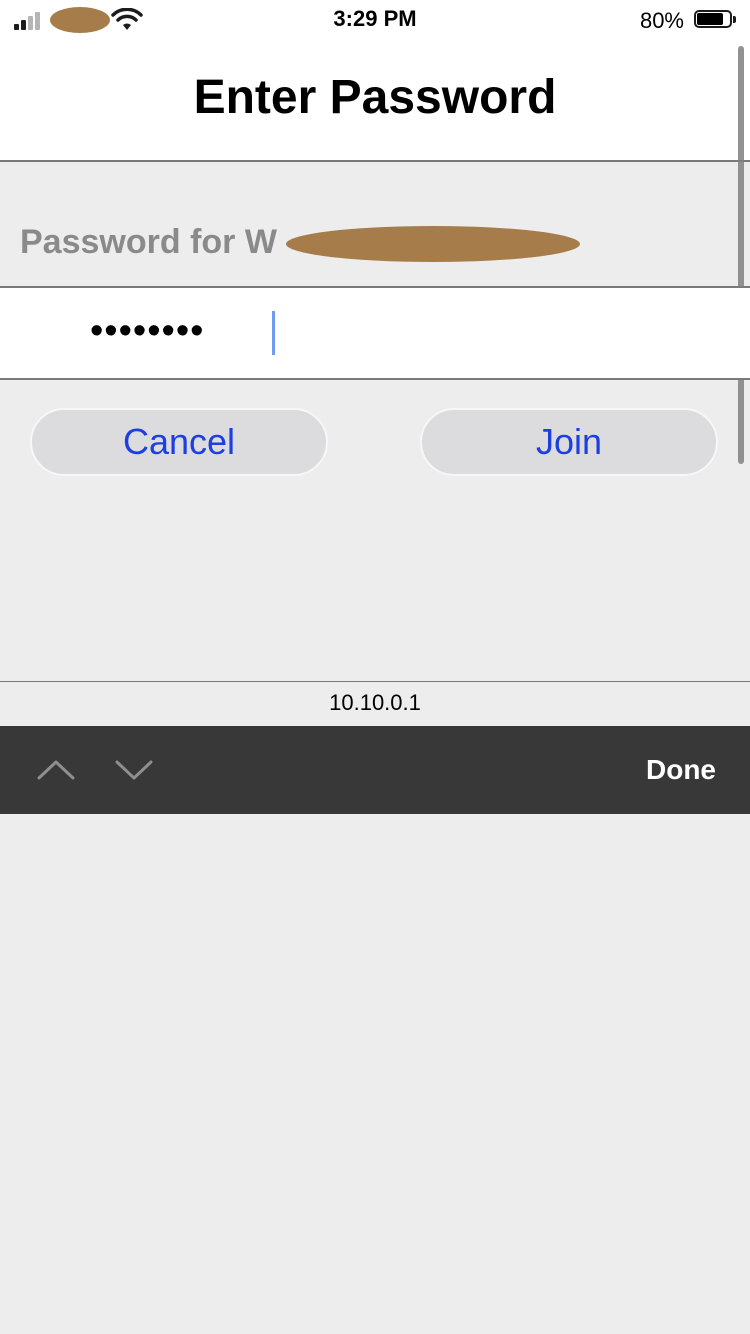 Image resolution: width=750 pixels, height=1334 pixels. I want to click on cancel-button: Cancel, so click(179, 442).